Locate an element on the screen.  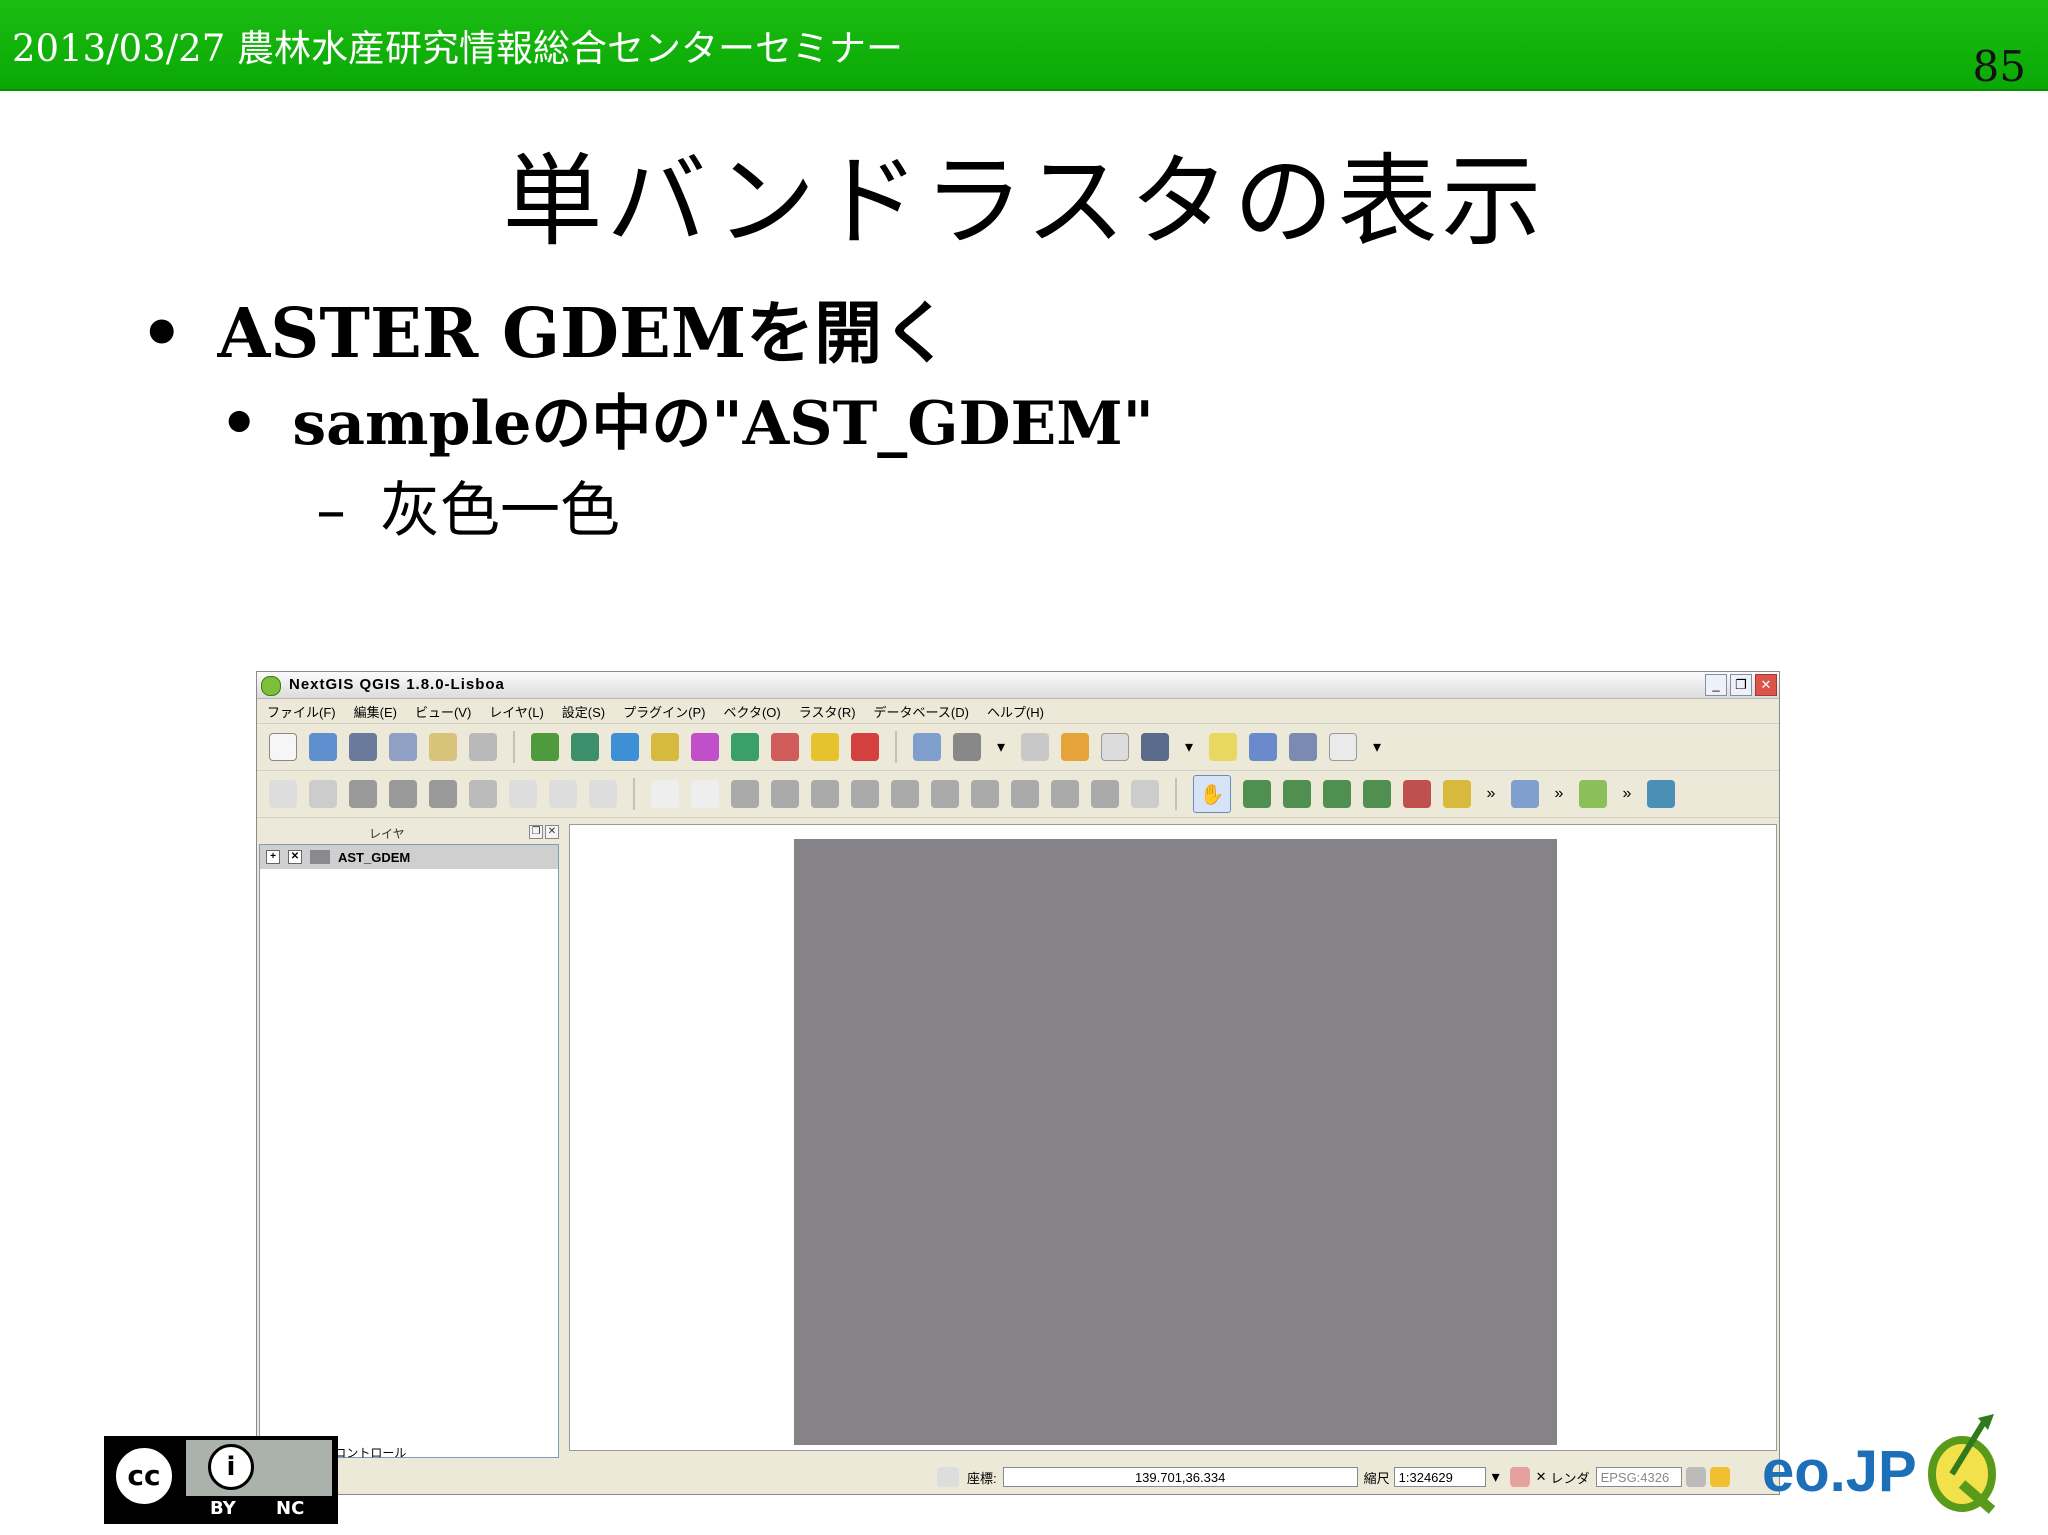
add-wms-layer-icon is located at coordinates (745, 747).